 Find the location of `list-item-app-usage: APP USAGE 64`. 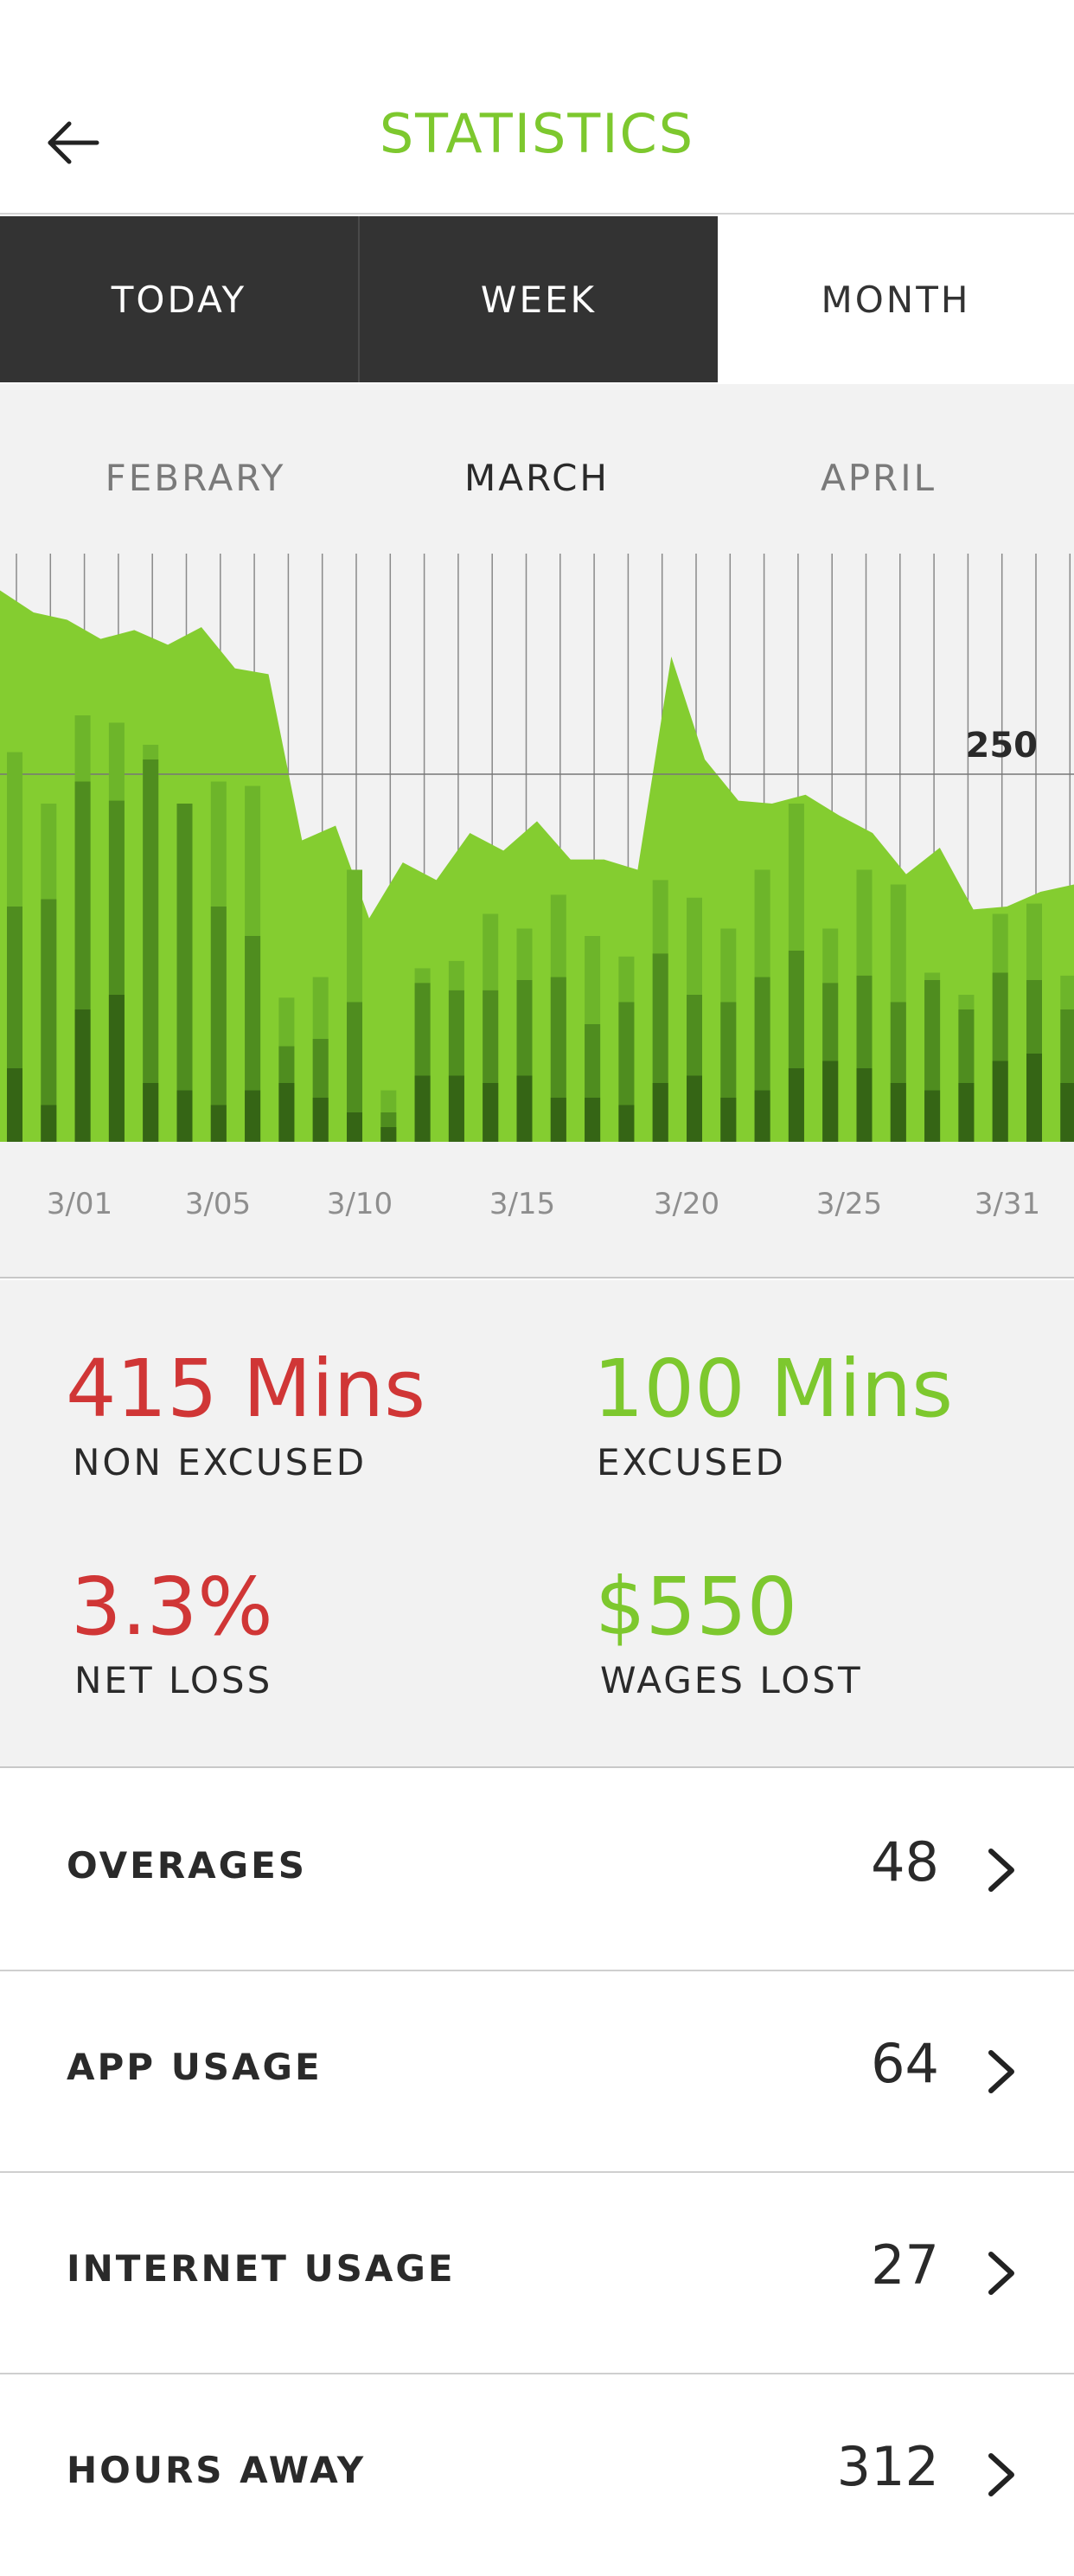

list-item-app-usage: APP USAGE 64 is located at coordinates (537, 2072).